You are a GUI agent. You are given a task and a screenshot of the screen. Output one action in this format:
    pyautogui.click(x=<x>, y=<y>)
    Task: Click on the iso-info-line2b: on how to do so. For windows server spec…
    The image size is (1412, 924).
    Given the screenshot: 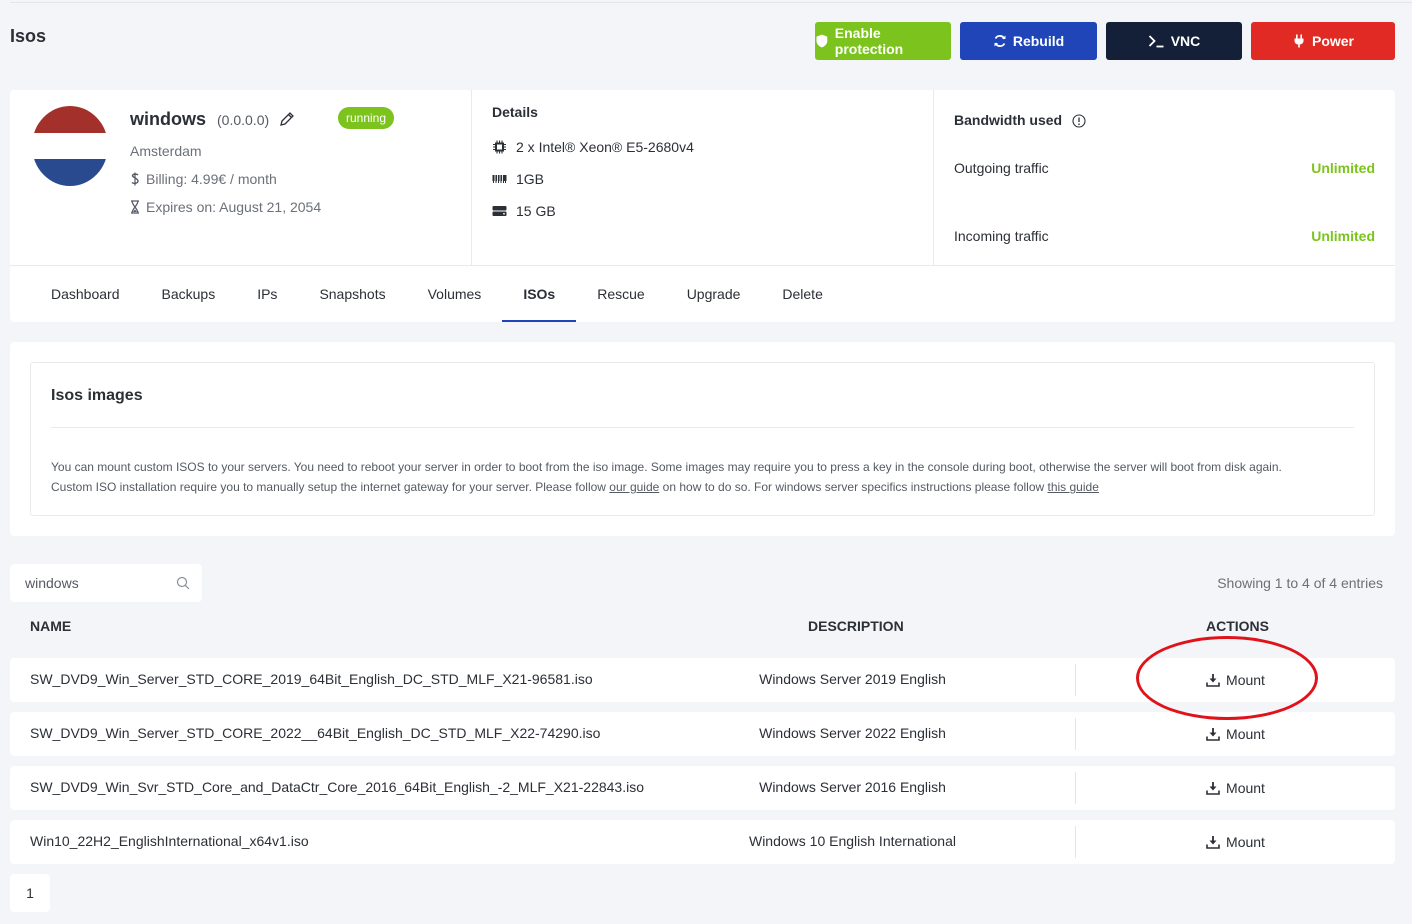 What is the action you would take?
    pyautogui.click(x=853, y=487)
    